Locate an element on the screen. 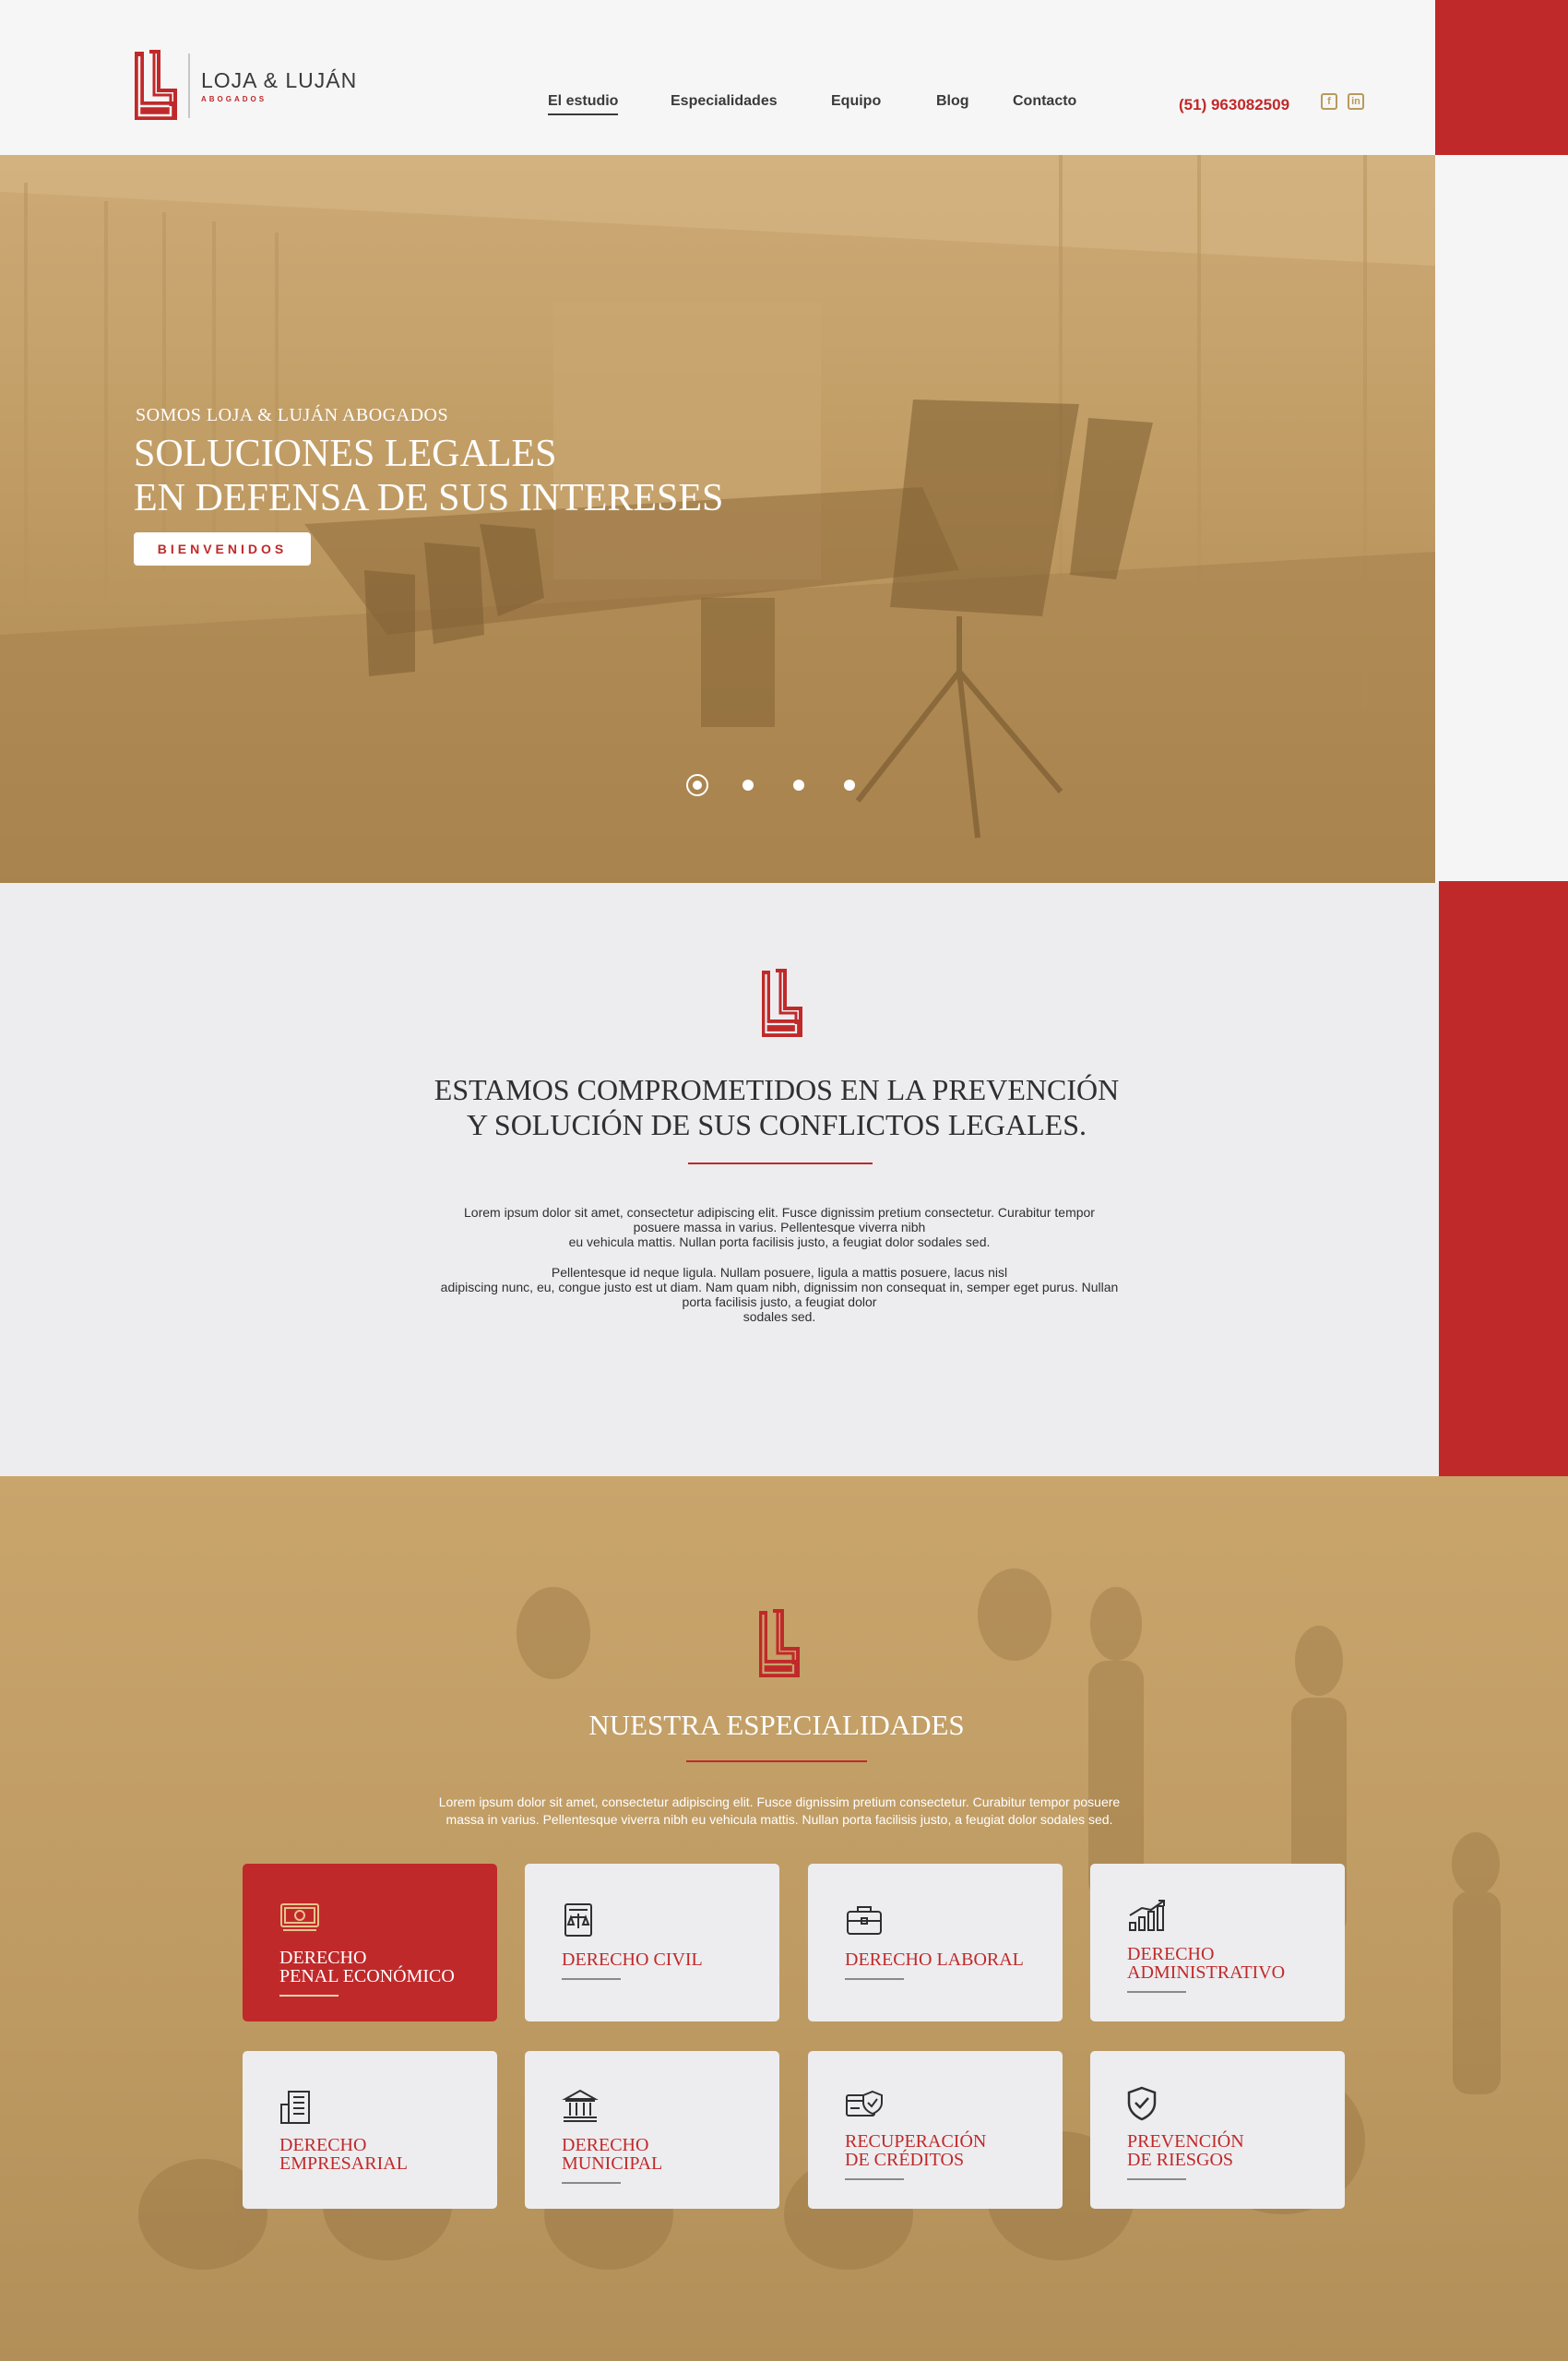  linkedin-icon: in is located at coordinates (1356, 102).